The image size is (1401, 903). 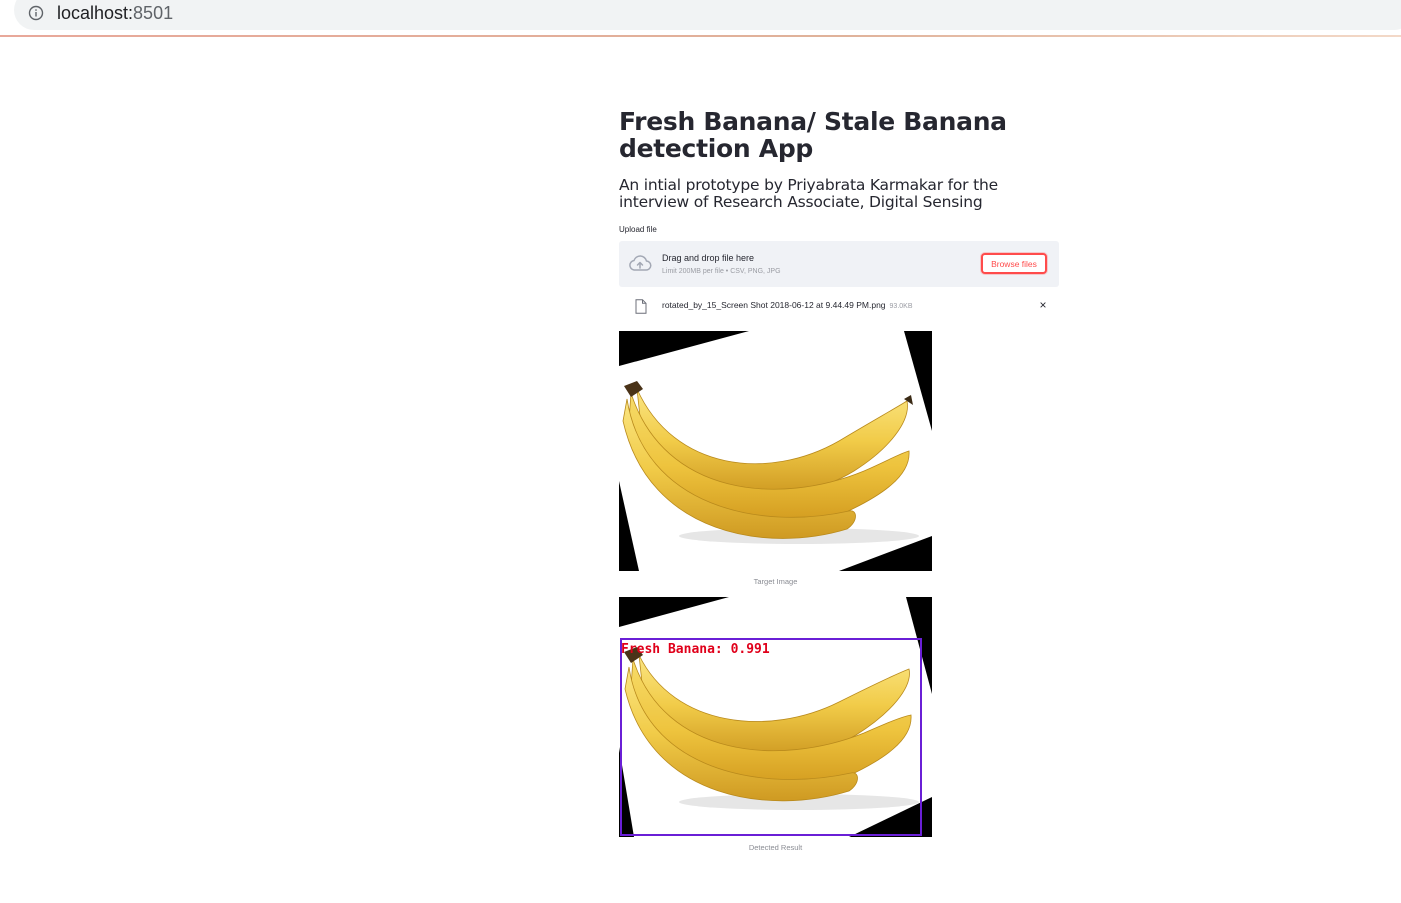 I want to click on upload-label: Upload file, so click(x=638, y=229).